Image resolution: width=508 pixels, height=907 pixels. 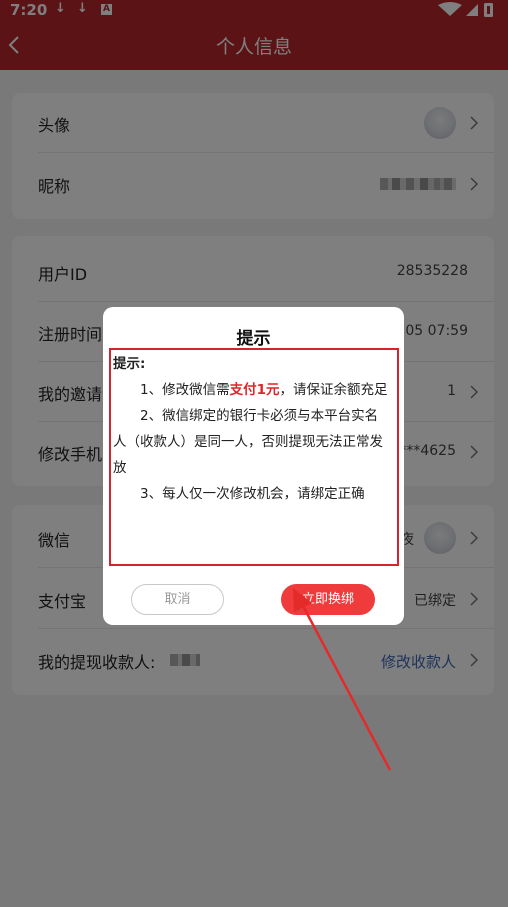 What do you see at coordinates (177, 599) in the screenshot?
I see `cancel-button: 取消` at bounding box center [177, 599].